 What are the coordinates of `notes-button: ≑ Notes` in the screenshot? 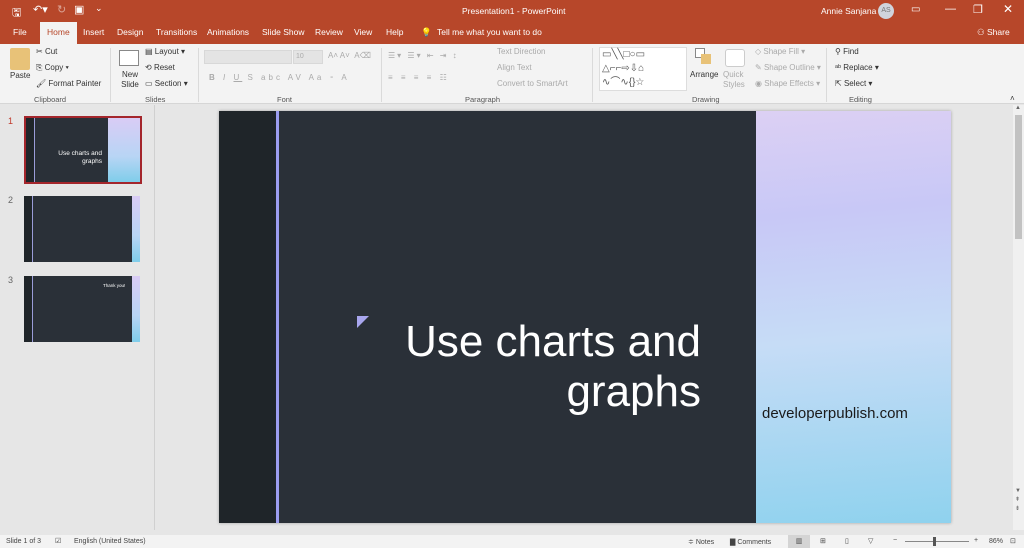 It's located at (701, 542).